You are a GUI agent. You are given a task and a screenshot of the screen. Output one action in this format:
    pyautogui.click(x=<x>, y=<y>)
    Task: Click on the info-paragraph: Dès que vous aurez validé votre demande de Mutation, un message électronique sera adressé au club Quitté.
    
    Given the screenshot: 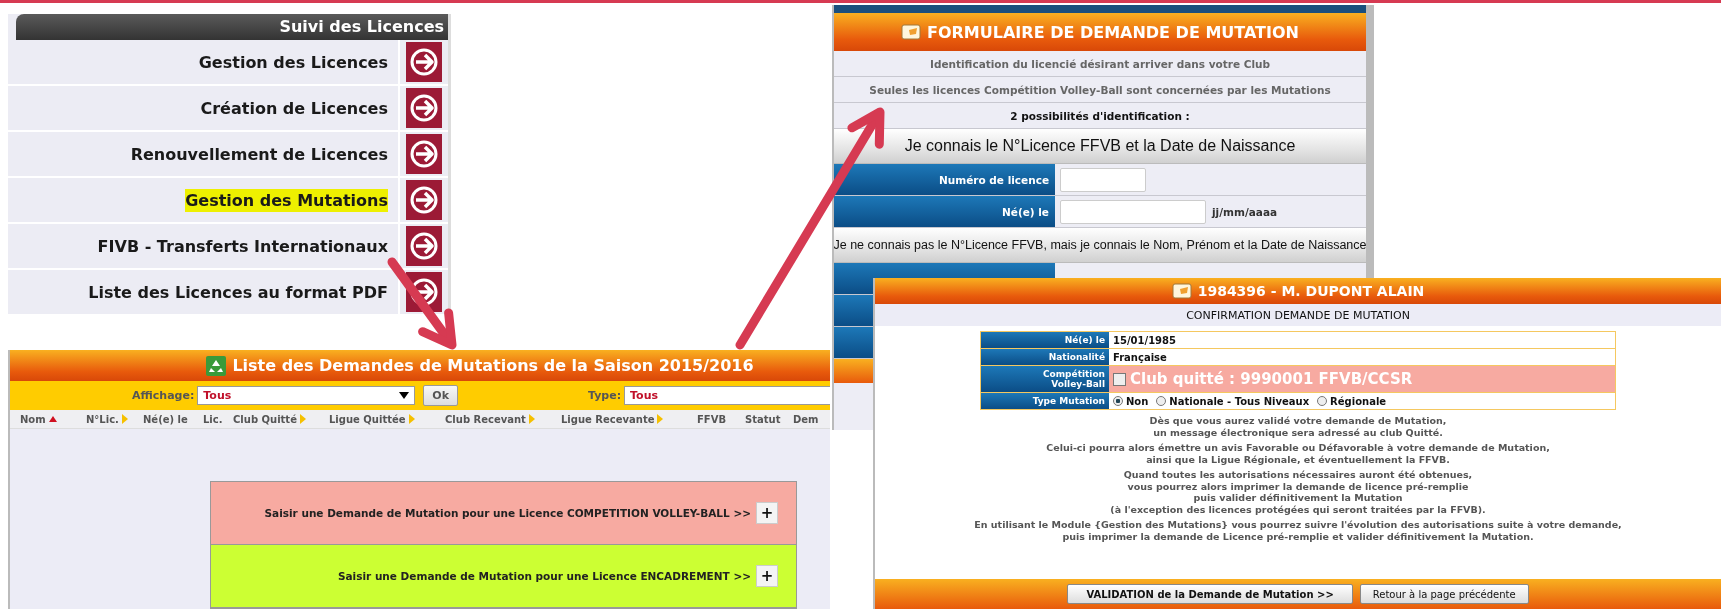 What is the action you would take?
    pyautogui.click(x=1298, y=426)
    